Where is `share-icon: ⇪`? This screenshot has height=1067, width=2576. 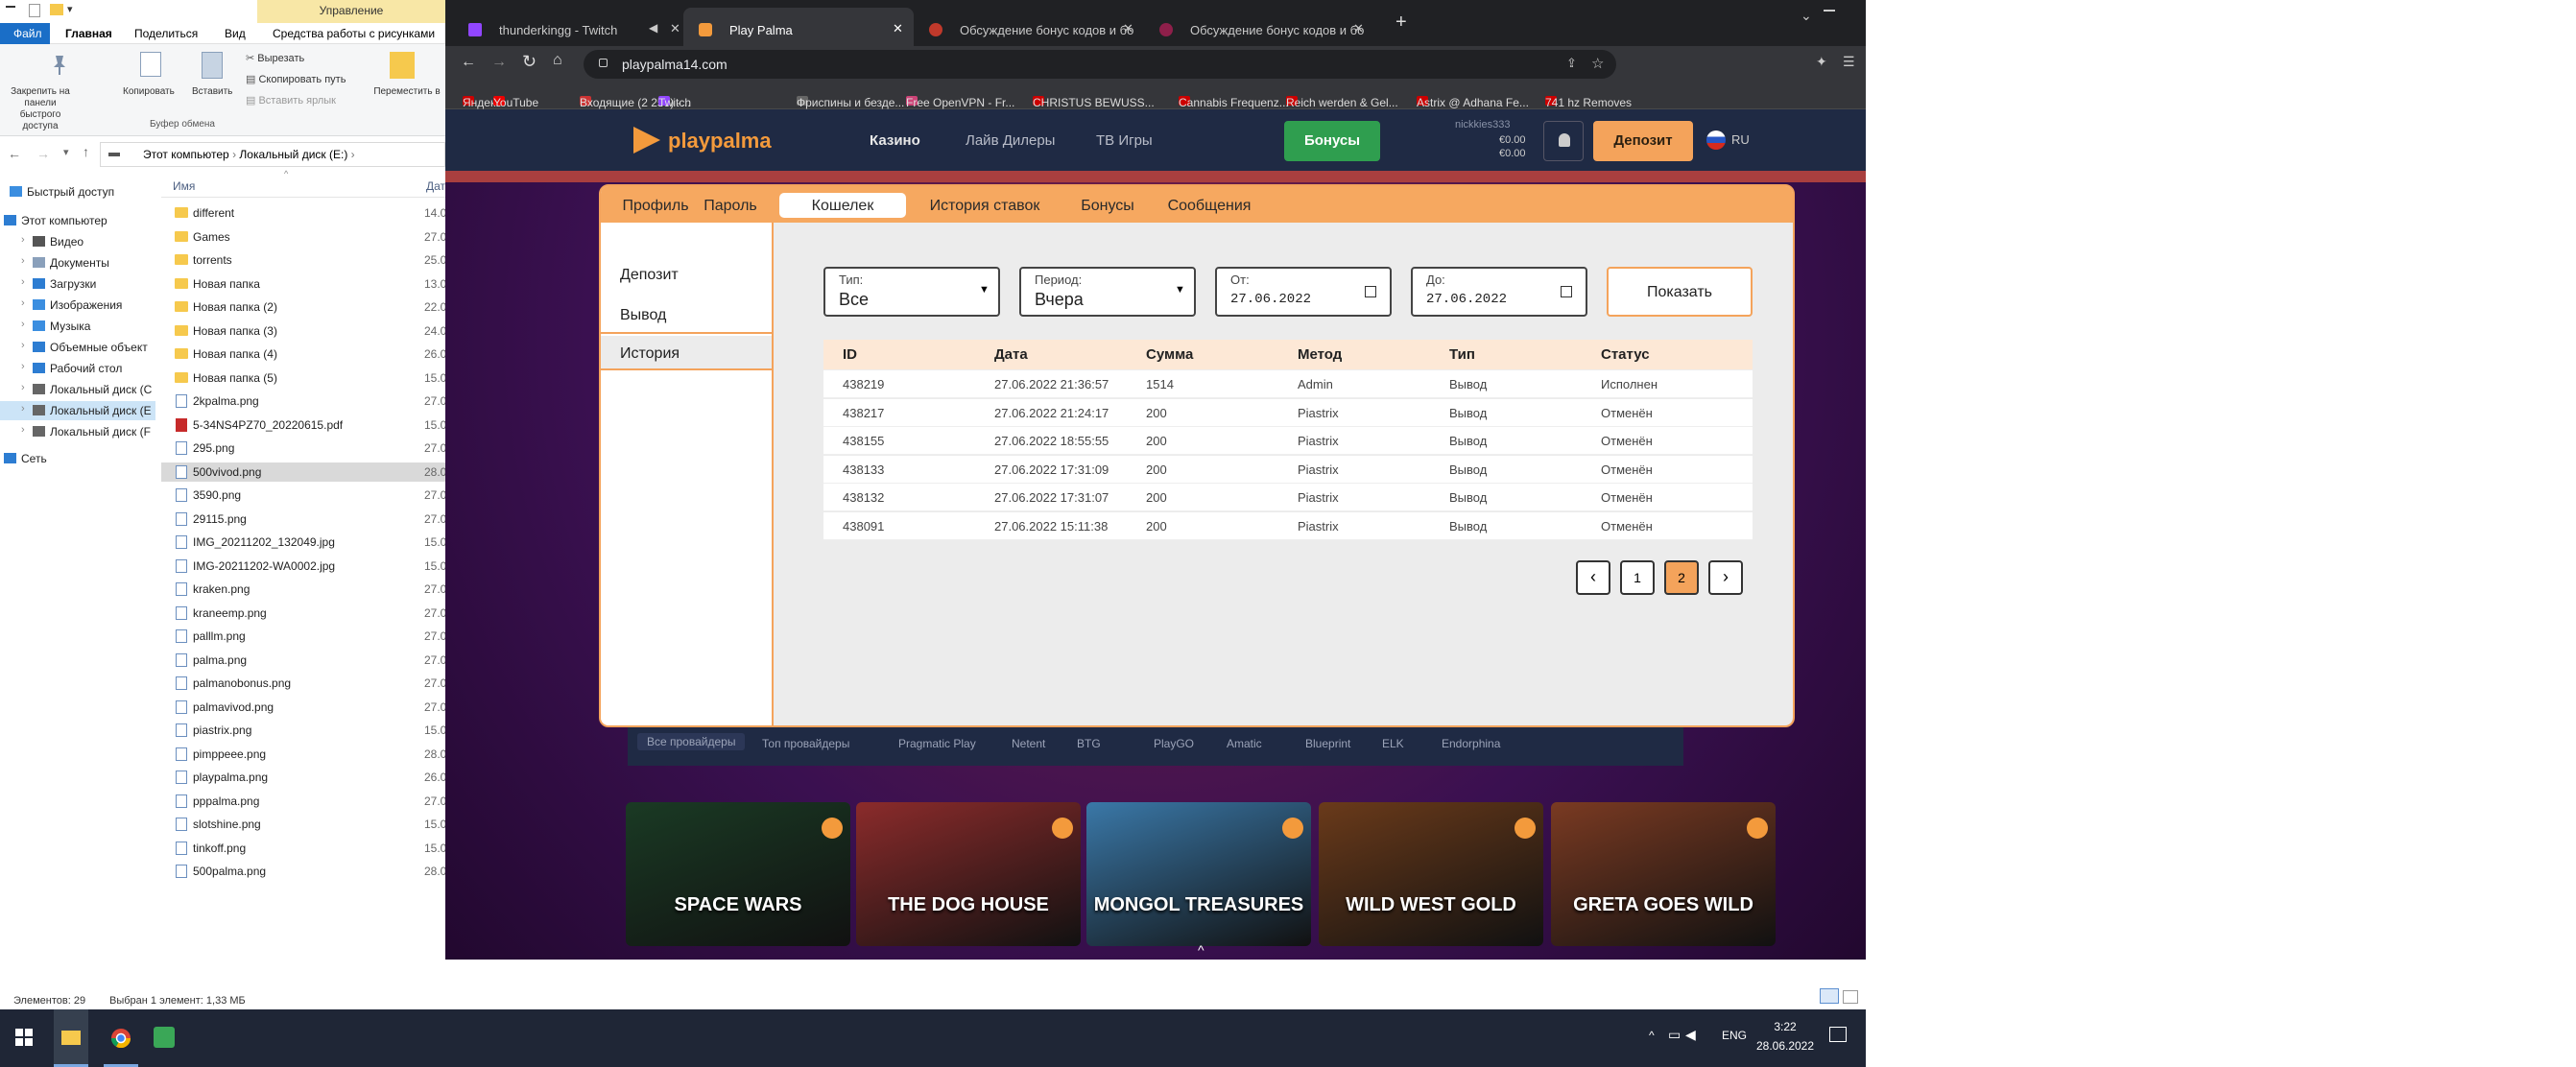 share-icon: ⇪ is located at coordinates (1571, 64).